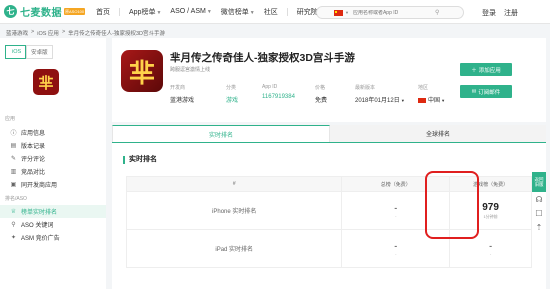  Describe the element at coordinates (270, 87) in the screenshot. I see `meta-key: App ID` at that location.